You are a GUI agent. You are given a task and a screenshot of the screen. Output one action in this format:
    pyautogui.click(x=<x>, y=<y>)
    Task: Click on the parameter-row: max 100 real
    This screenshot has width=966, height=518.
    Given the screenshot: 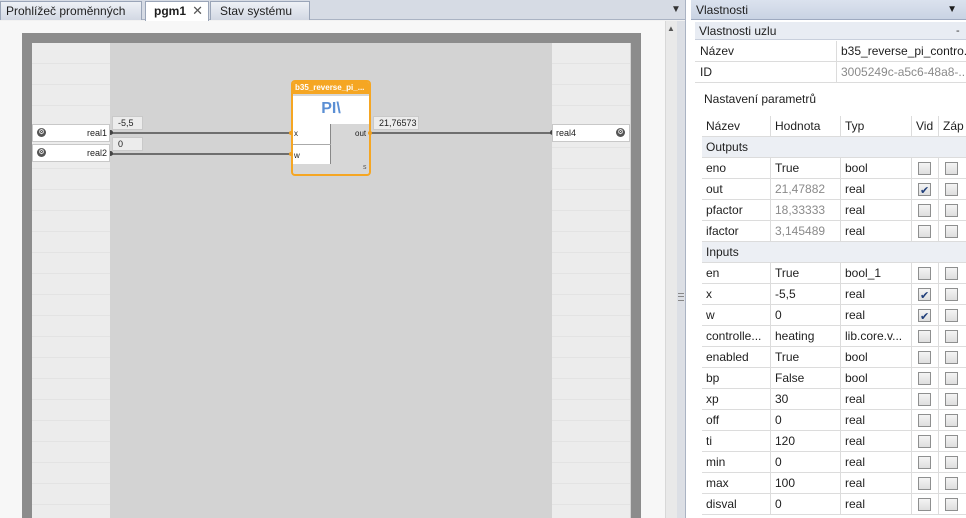 What is the action you would take?
    pyautogui.click(x=834, y=483)
    